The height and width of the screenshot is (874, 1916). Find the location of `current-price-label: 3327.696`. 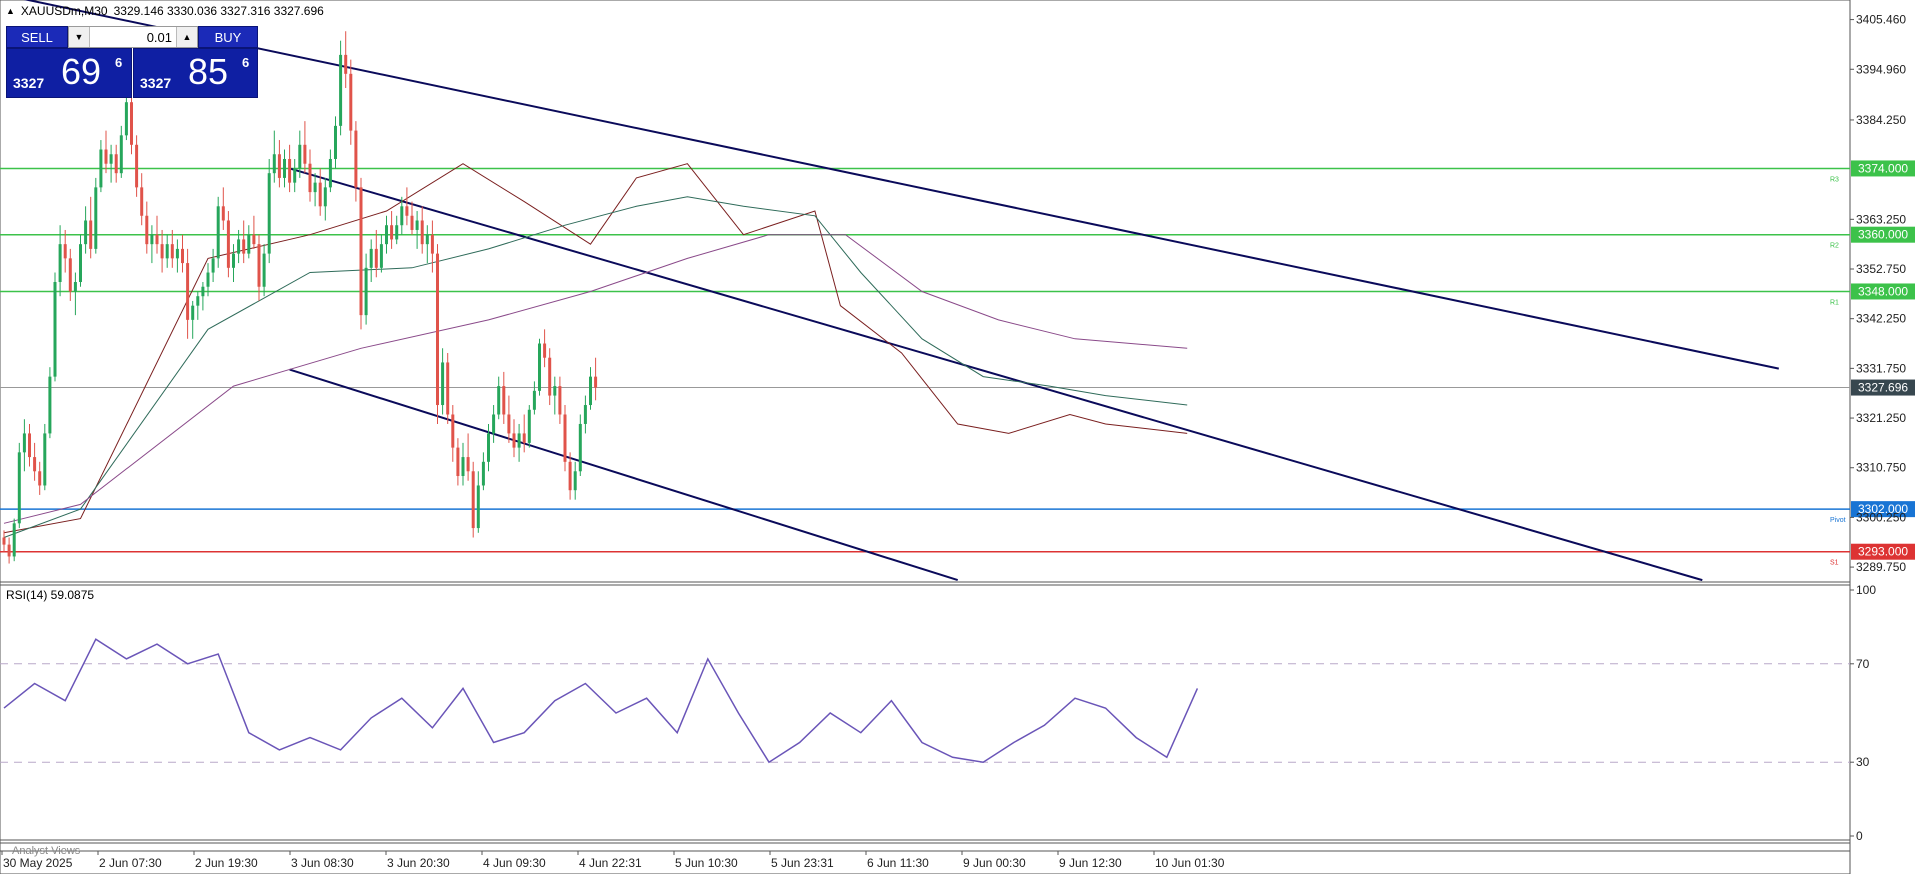

current-price-label: 3327.696 is located at coordinates (1883, 388).